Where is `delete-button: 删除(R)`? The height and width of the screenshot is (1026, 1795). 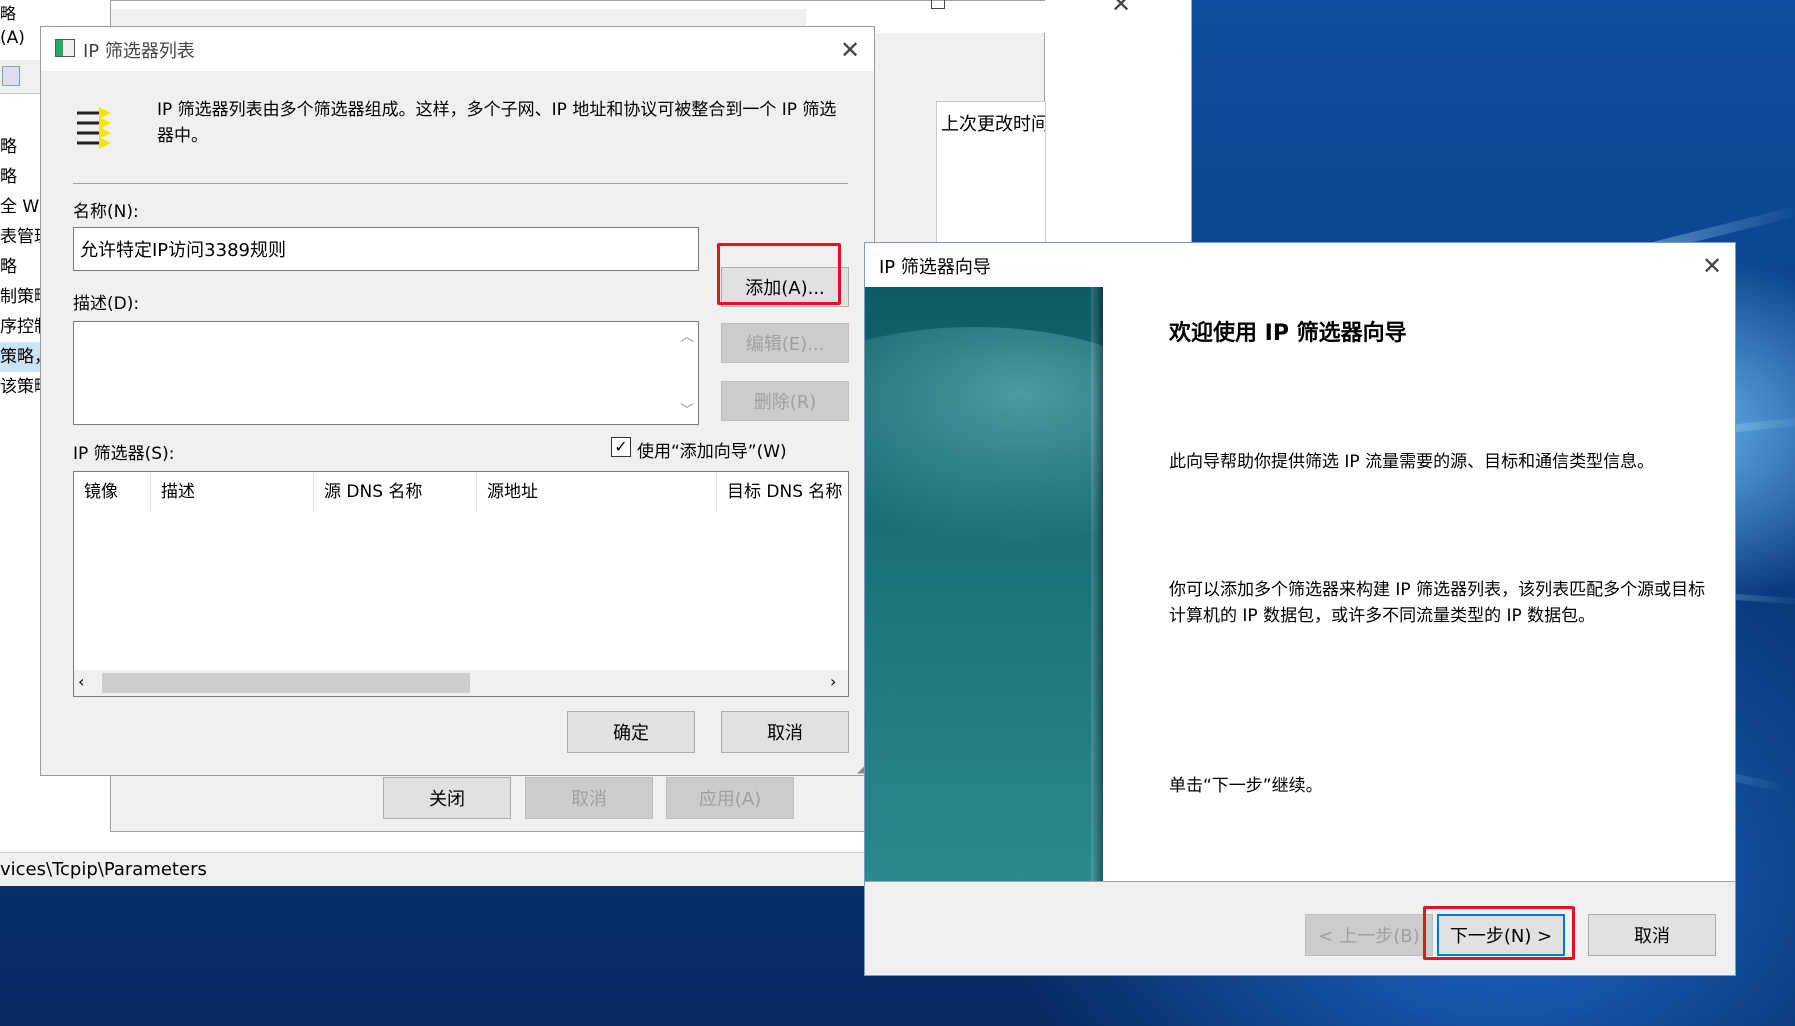
delete-button: 删除(R) is located at coordinates (785, 401).